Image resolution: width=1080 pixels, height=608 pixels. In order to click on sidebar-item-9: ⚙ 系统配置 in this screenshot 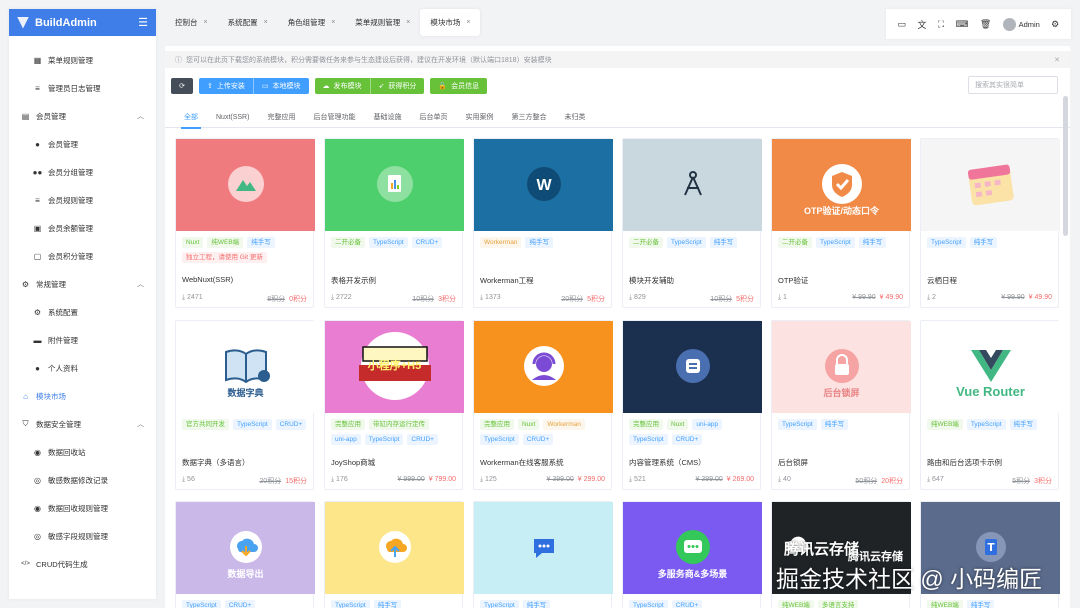, I will do `click(82, 312)`.